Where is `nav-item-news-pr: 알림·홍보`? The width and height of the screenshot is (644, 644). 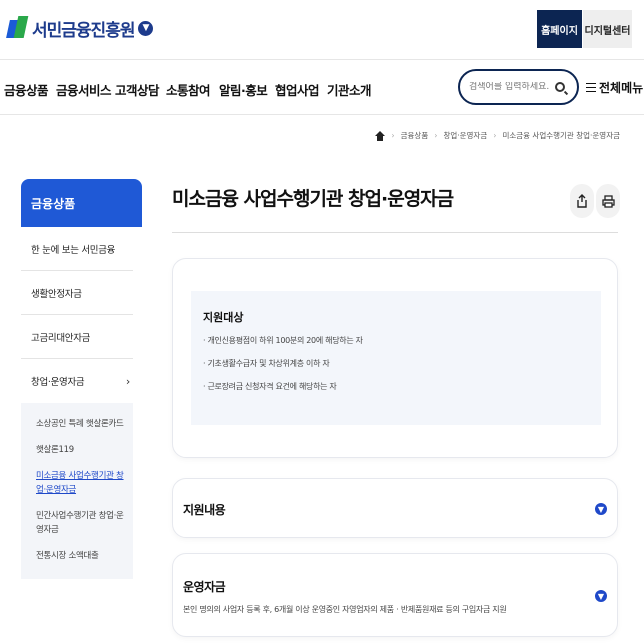
nav-item-news-pr: 알림·홍보 is located at coordinates (243, 89).